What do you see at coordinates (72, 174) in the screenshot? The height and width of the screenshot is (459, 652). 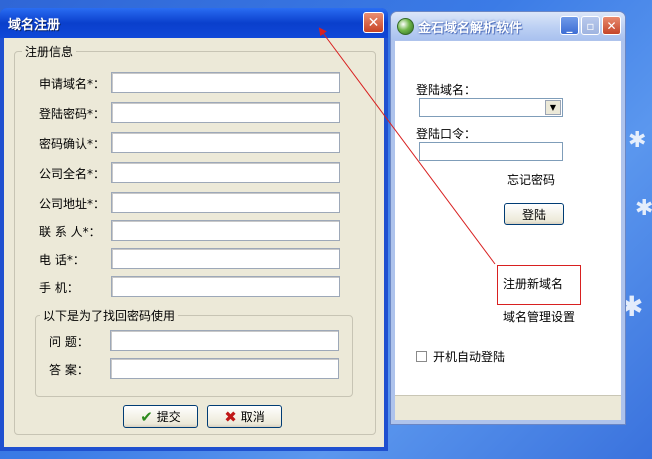 I see `field-label: 公司全名*：` at bounding box center [72, 174].